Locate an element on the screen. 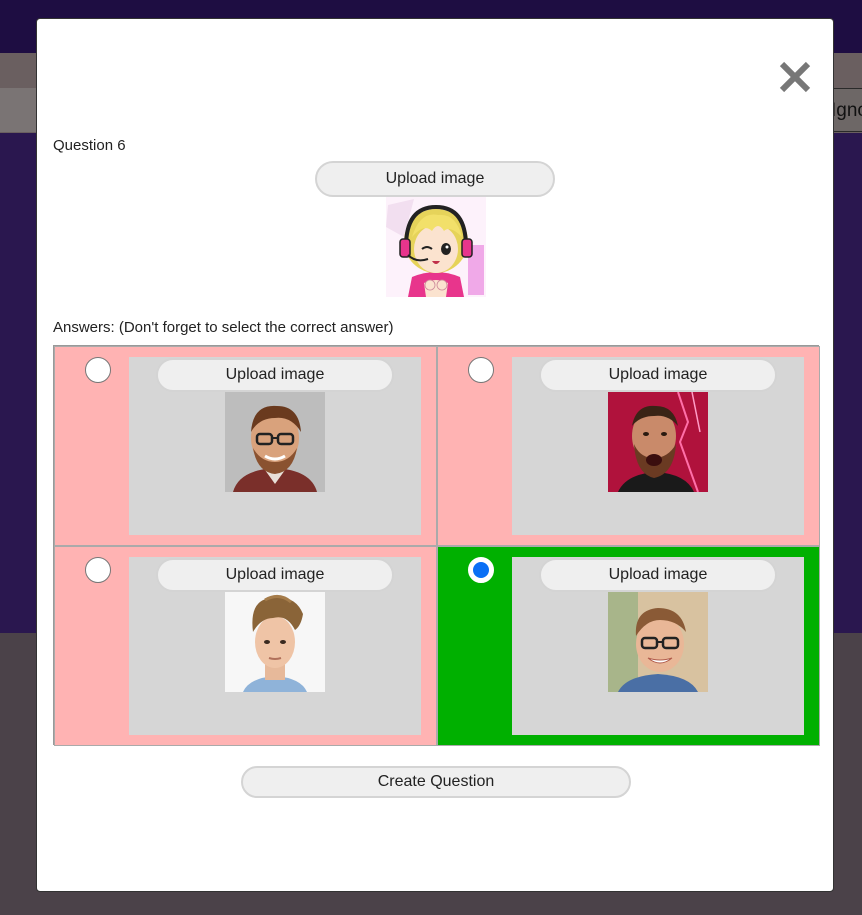 This screenshot has height=915, width=862. answer-2-radio is located at coordinates (481, 370).